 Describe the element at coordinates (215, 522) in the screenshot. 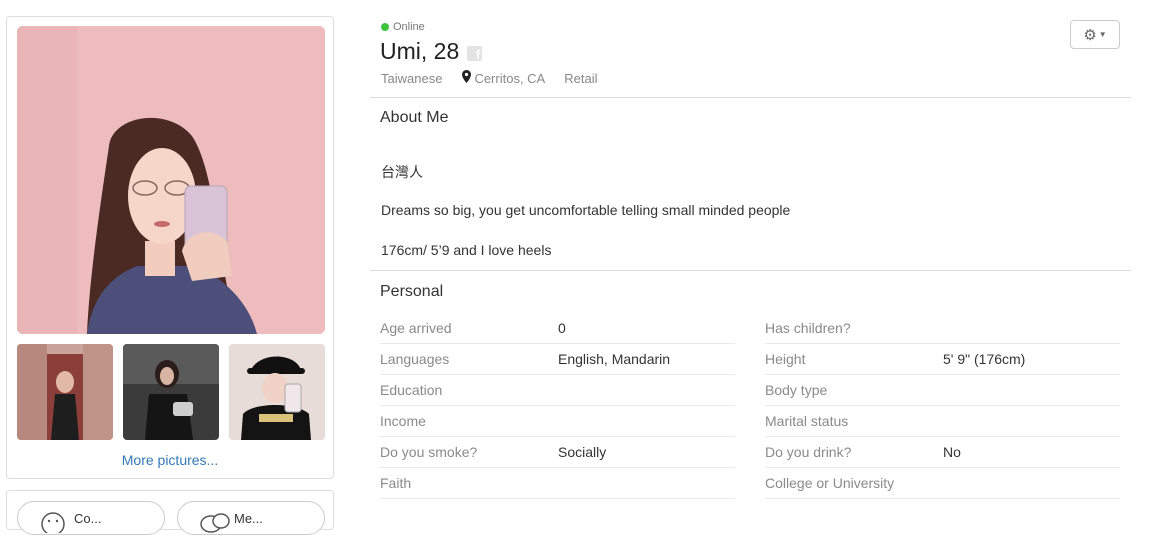

I see `chat-bubbles-icon` at that location.